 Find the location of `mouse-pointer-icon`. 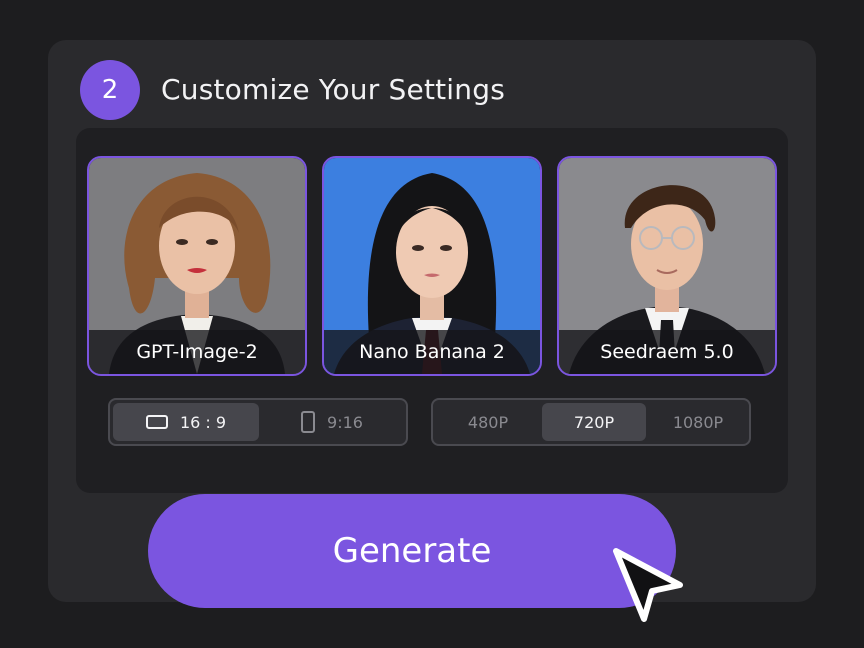

mouse-pointer-icon is located at coordinates (648, 585).